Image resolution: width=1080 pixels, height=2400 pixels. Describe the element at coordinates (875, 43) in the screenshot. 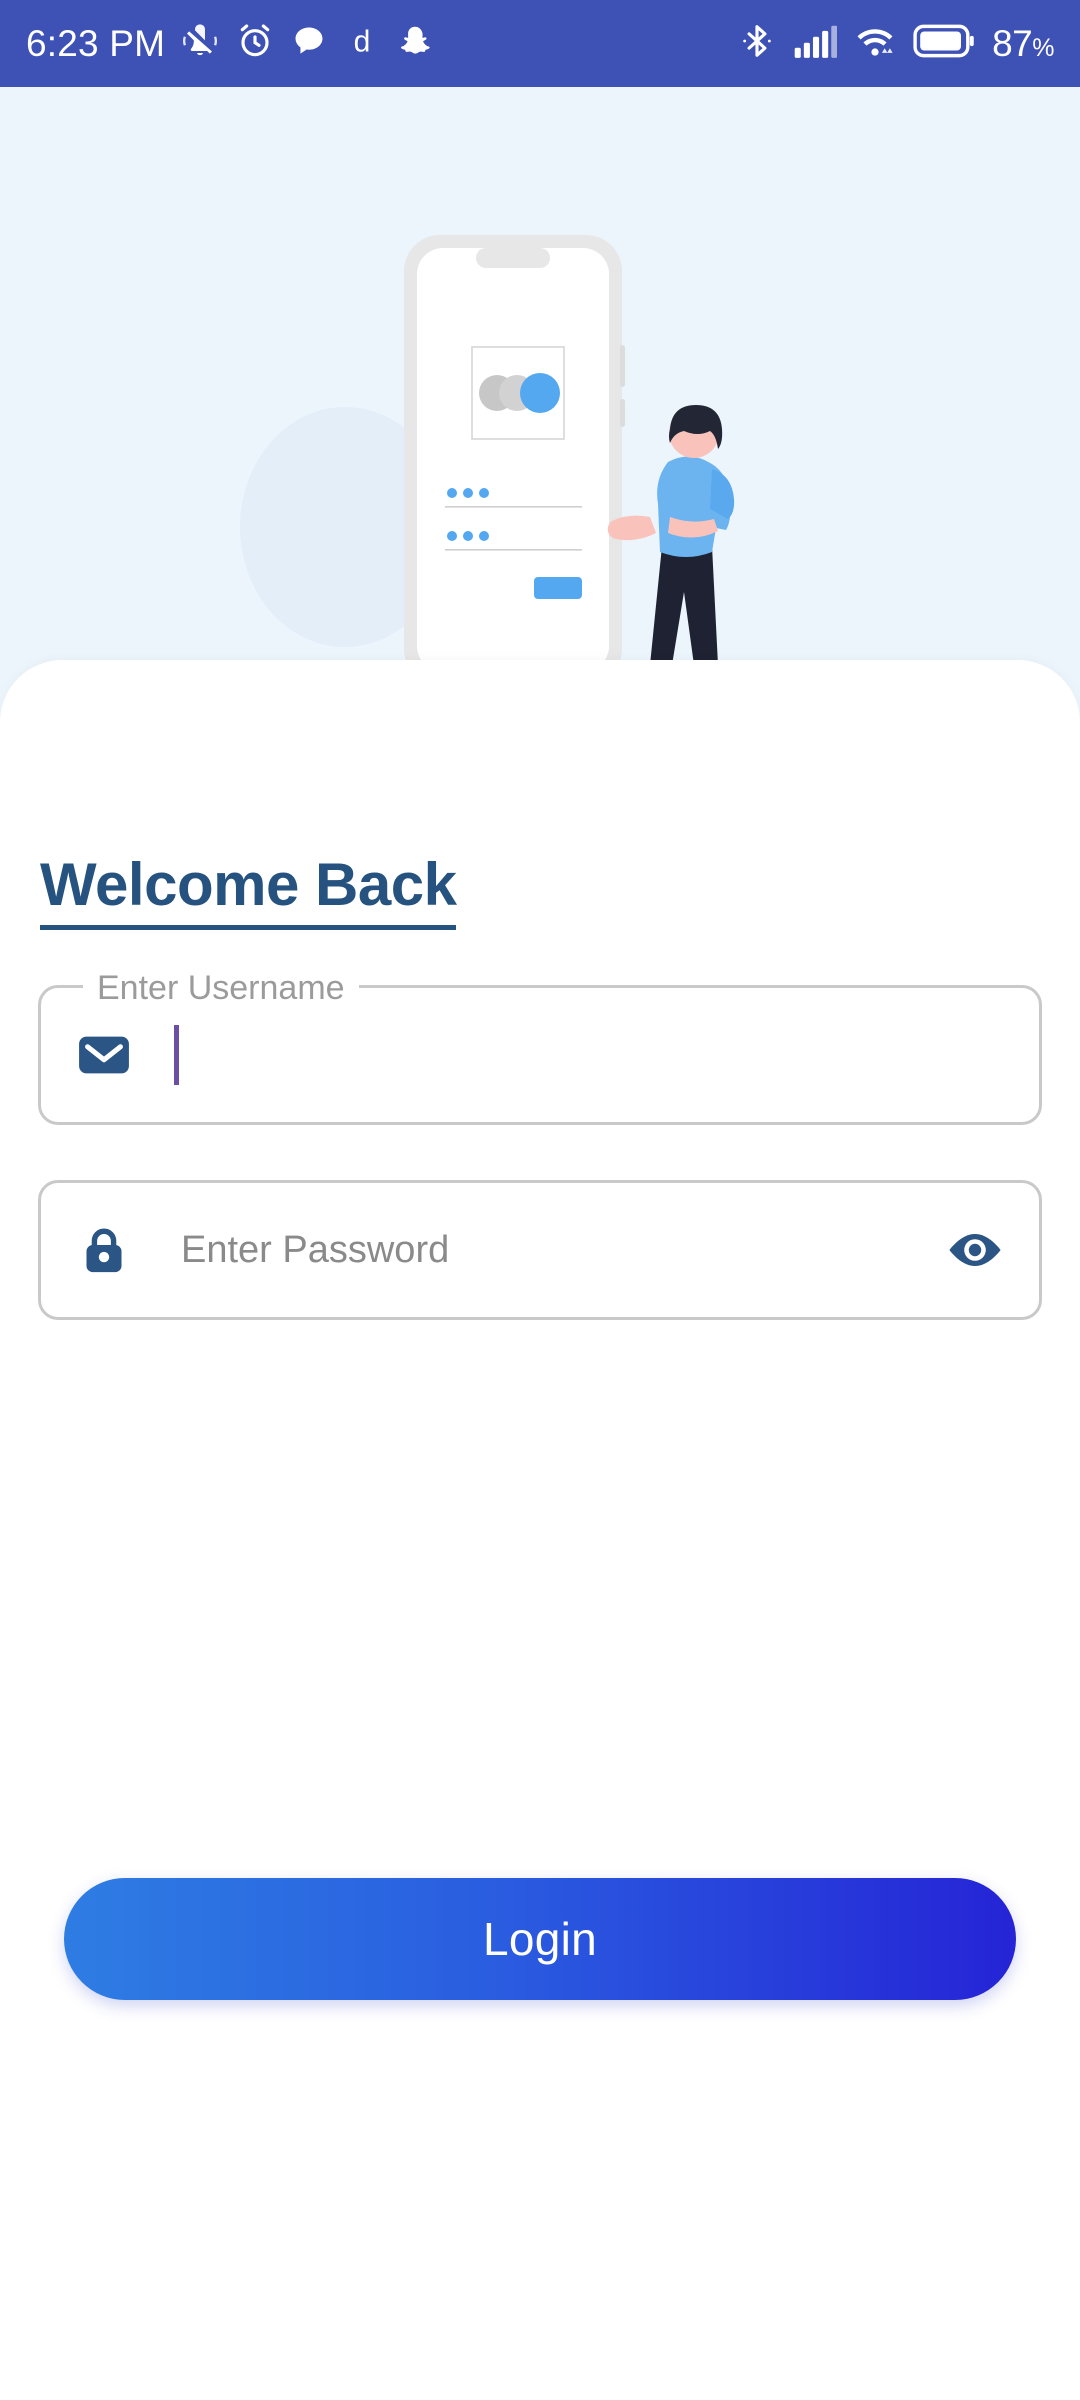

I see `wifi-icon` at that location.